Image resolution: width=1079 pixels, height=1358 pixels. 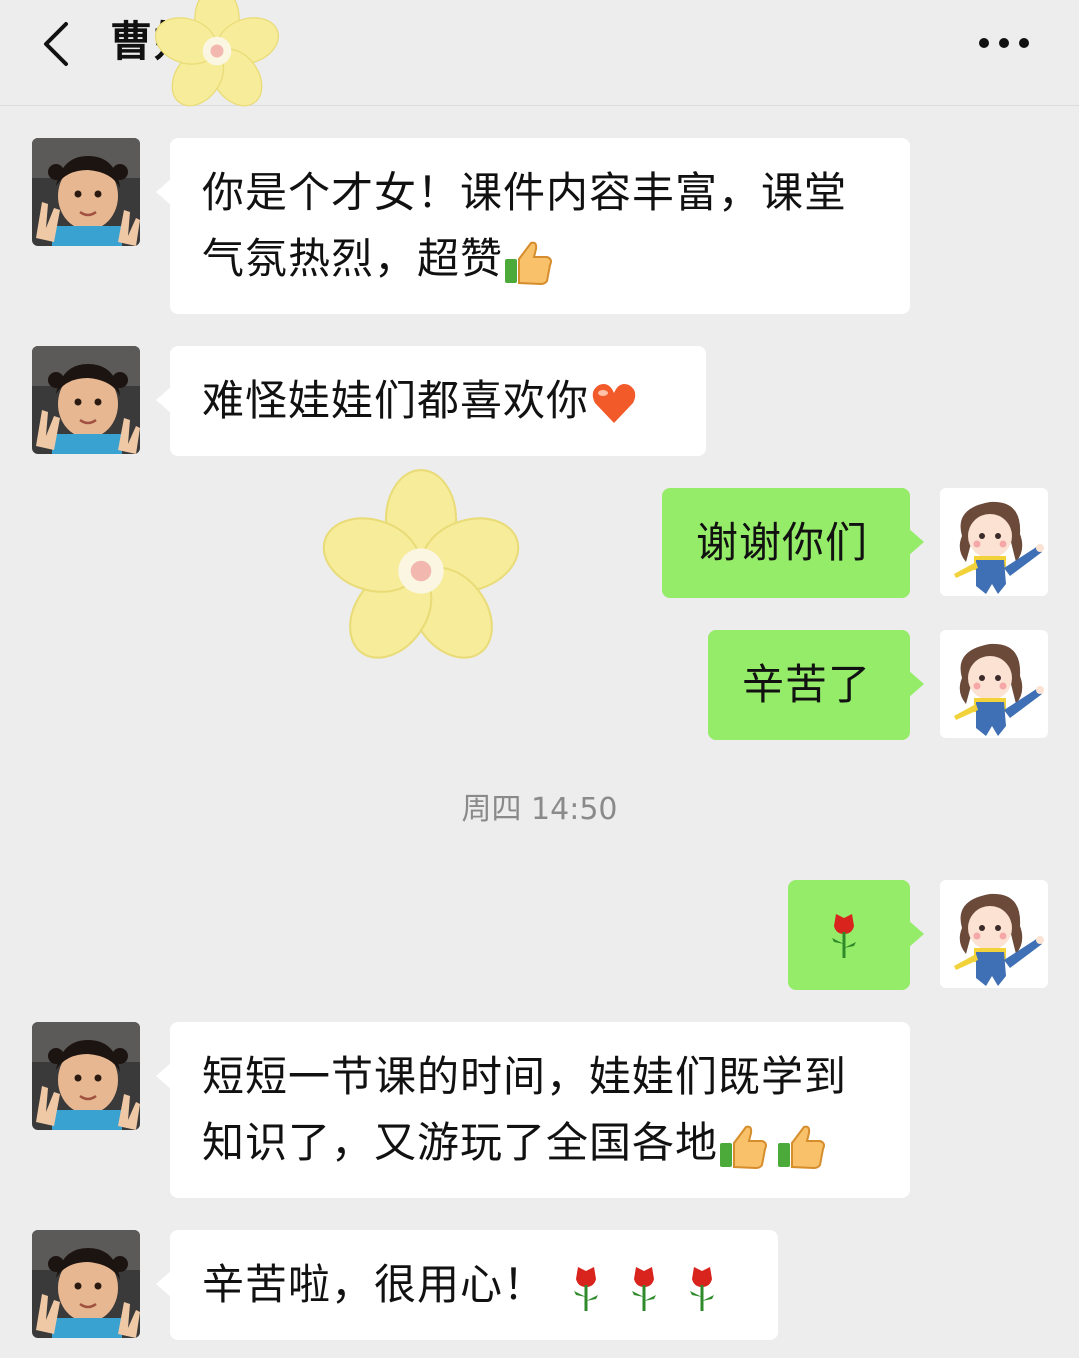 I want to click on message-bubble: 辛苦了, so click(x=816, y=685).